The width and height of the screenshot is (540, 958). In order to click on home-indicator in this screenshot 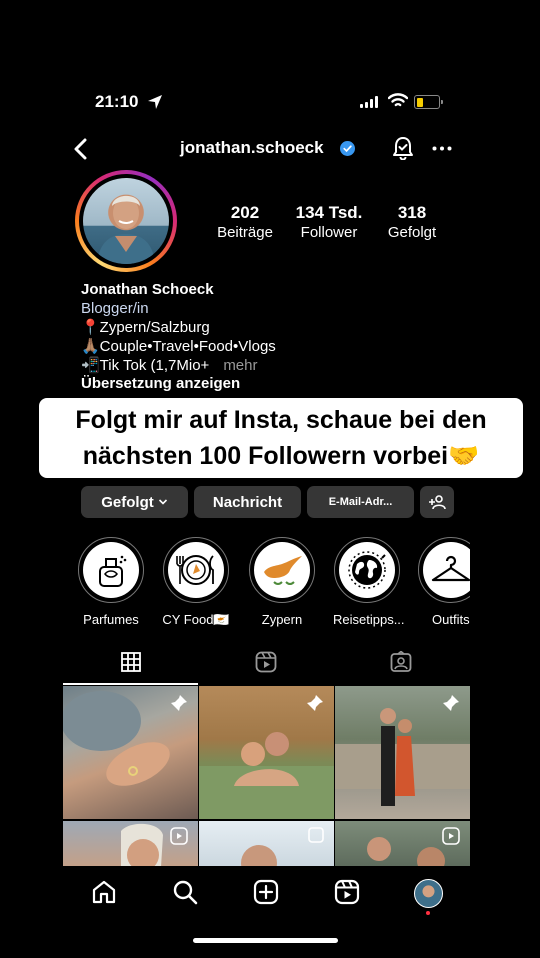, I will do `click(265, 940)`.